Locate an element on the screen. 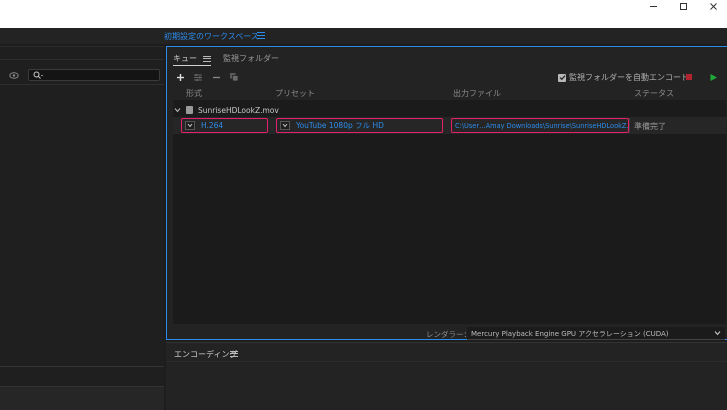  encoding-panel: エンコーディング is located at coordinates (446, 376).